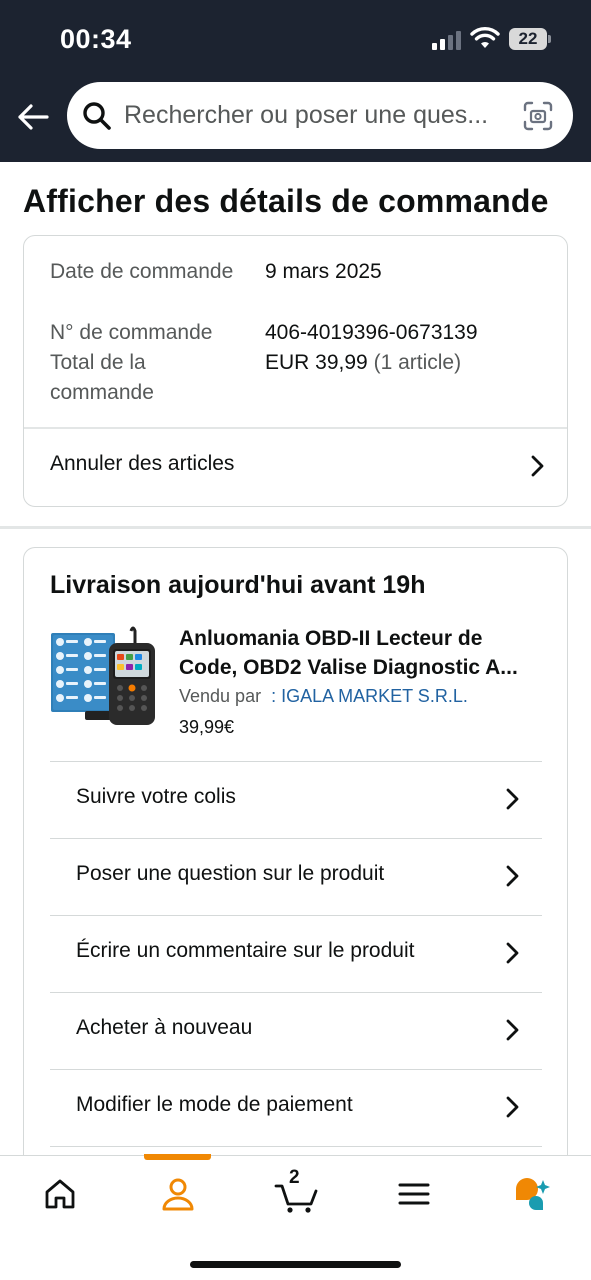  What do you see at coordinates (60, 1194) in the screenshot?
I see `home-icon` at bounding box center [60, 1194].